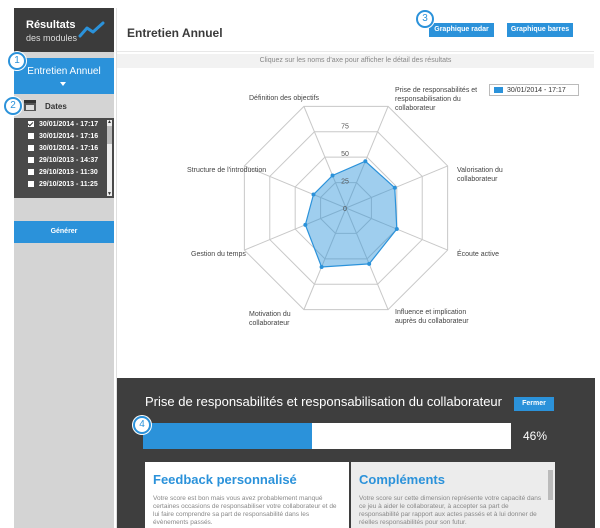 Image resolution: width=600 pixels, height=528 pixels. What do you see at coordinates (497, 254) in the screenshot?
I see `radar-axis-label: Écoute active` at bounding box center [497, 254].